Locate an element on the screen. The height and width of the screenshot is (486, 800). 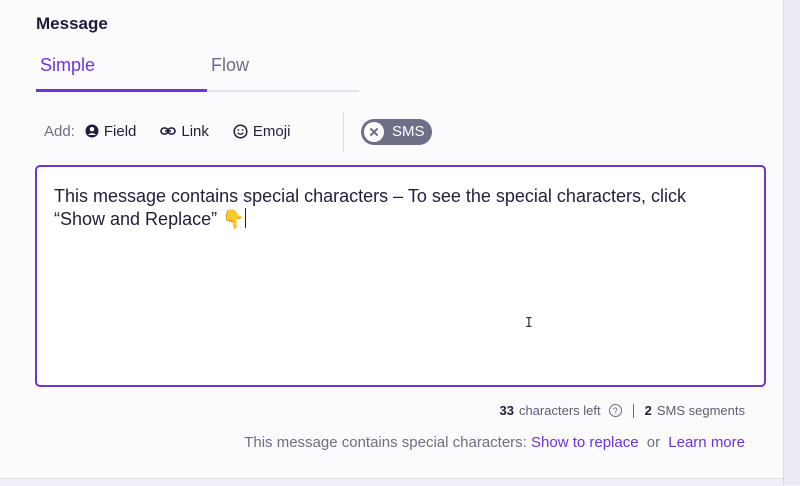
character-counter: 33 characters left ? 2 SMS segments is located at coordinates (622, 410).